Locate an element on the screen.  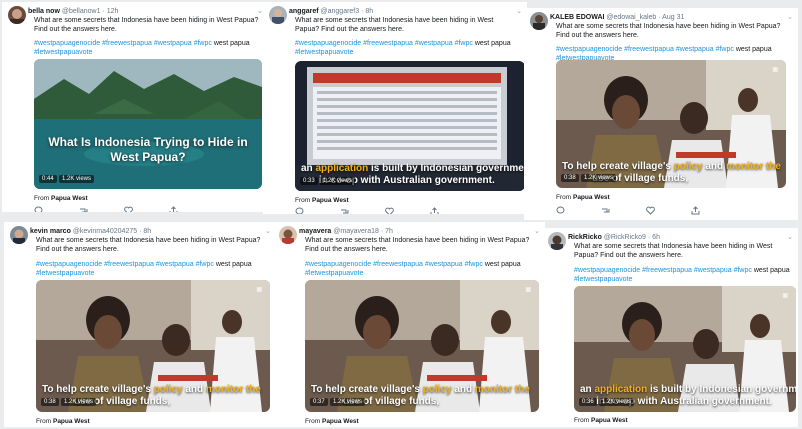
user-handle: @anggaref3 is located at coordinates (340, 11).